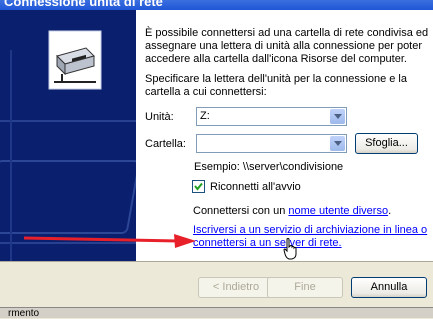 The height and width of the screenshot is (319, 433). What do you see at coordinates (271, 143) in the screenshot?
I see `folder-combobox` at bounding box center [271, 143].